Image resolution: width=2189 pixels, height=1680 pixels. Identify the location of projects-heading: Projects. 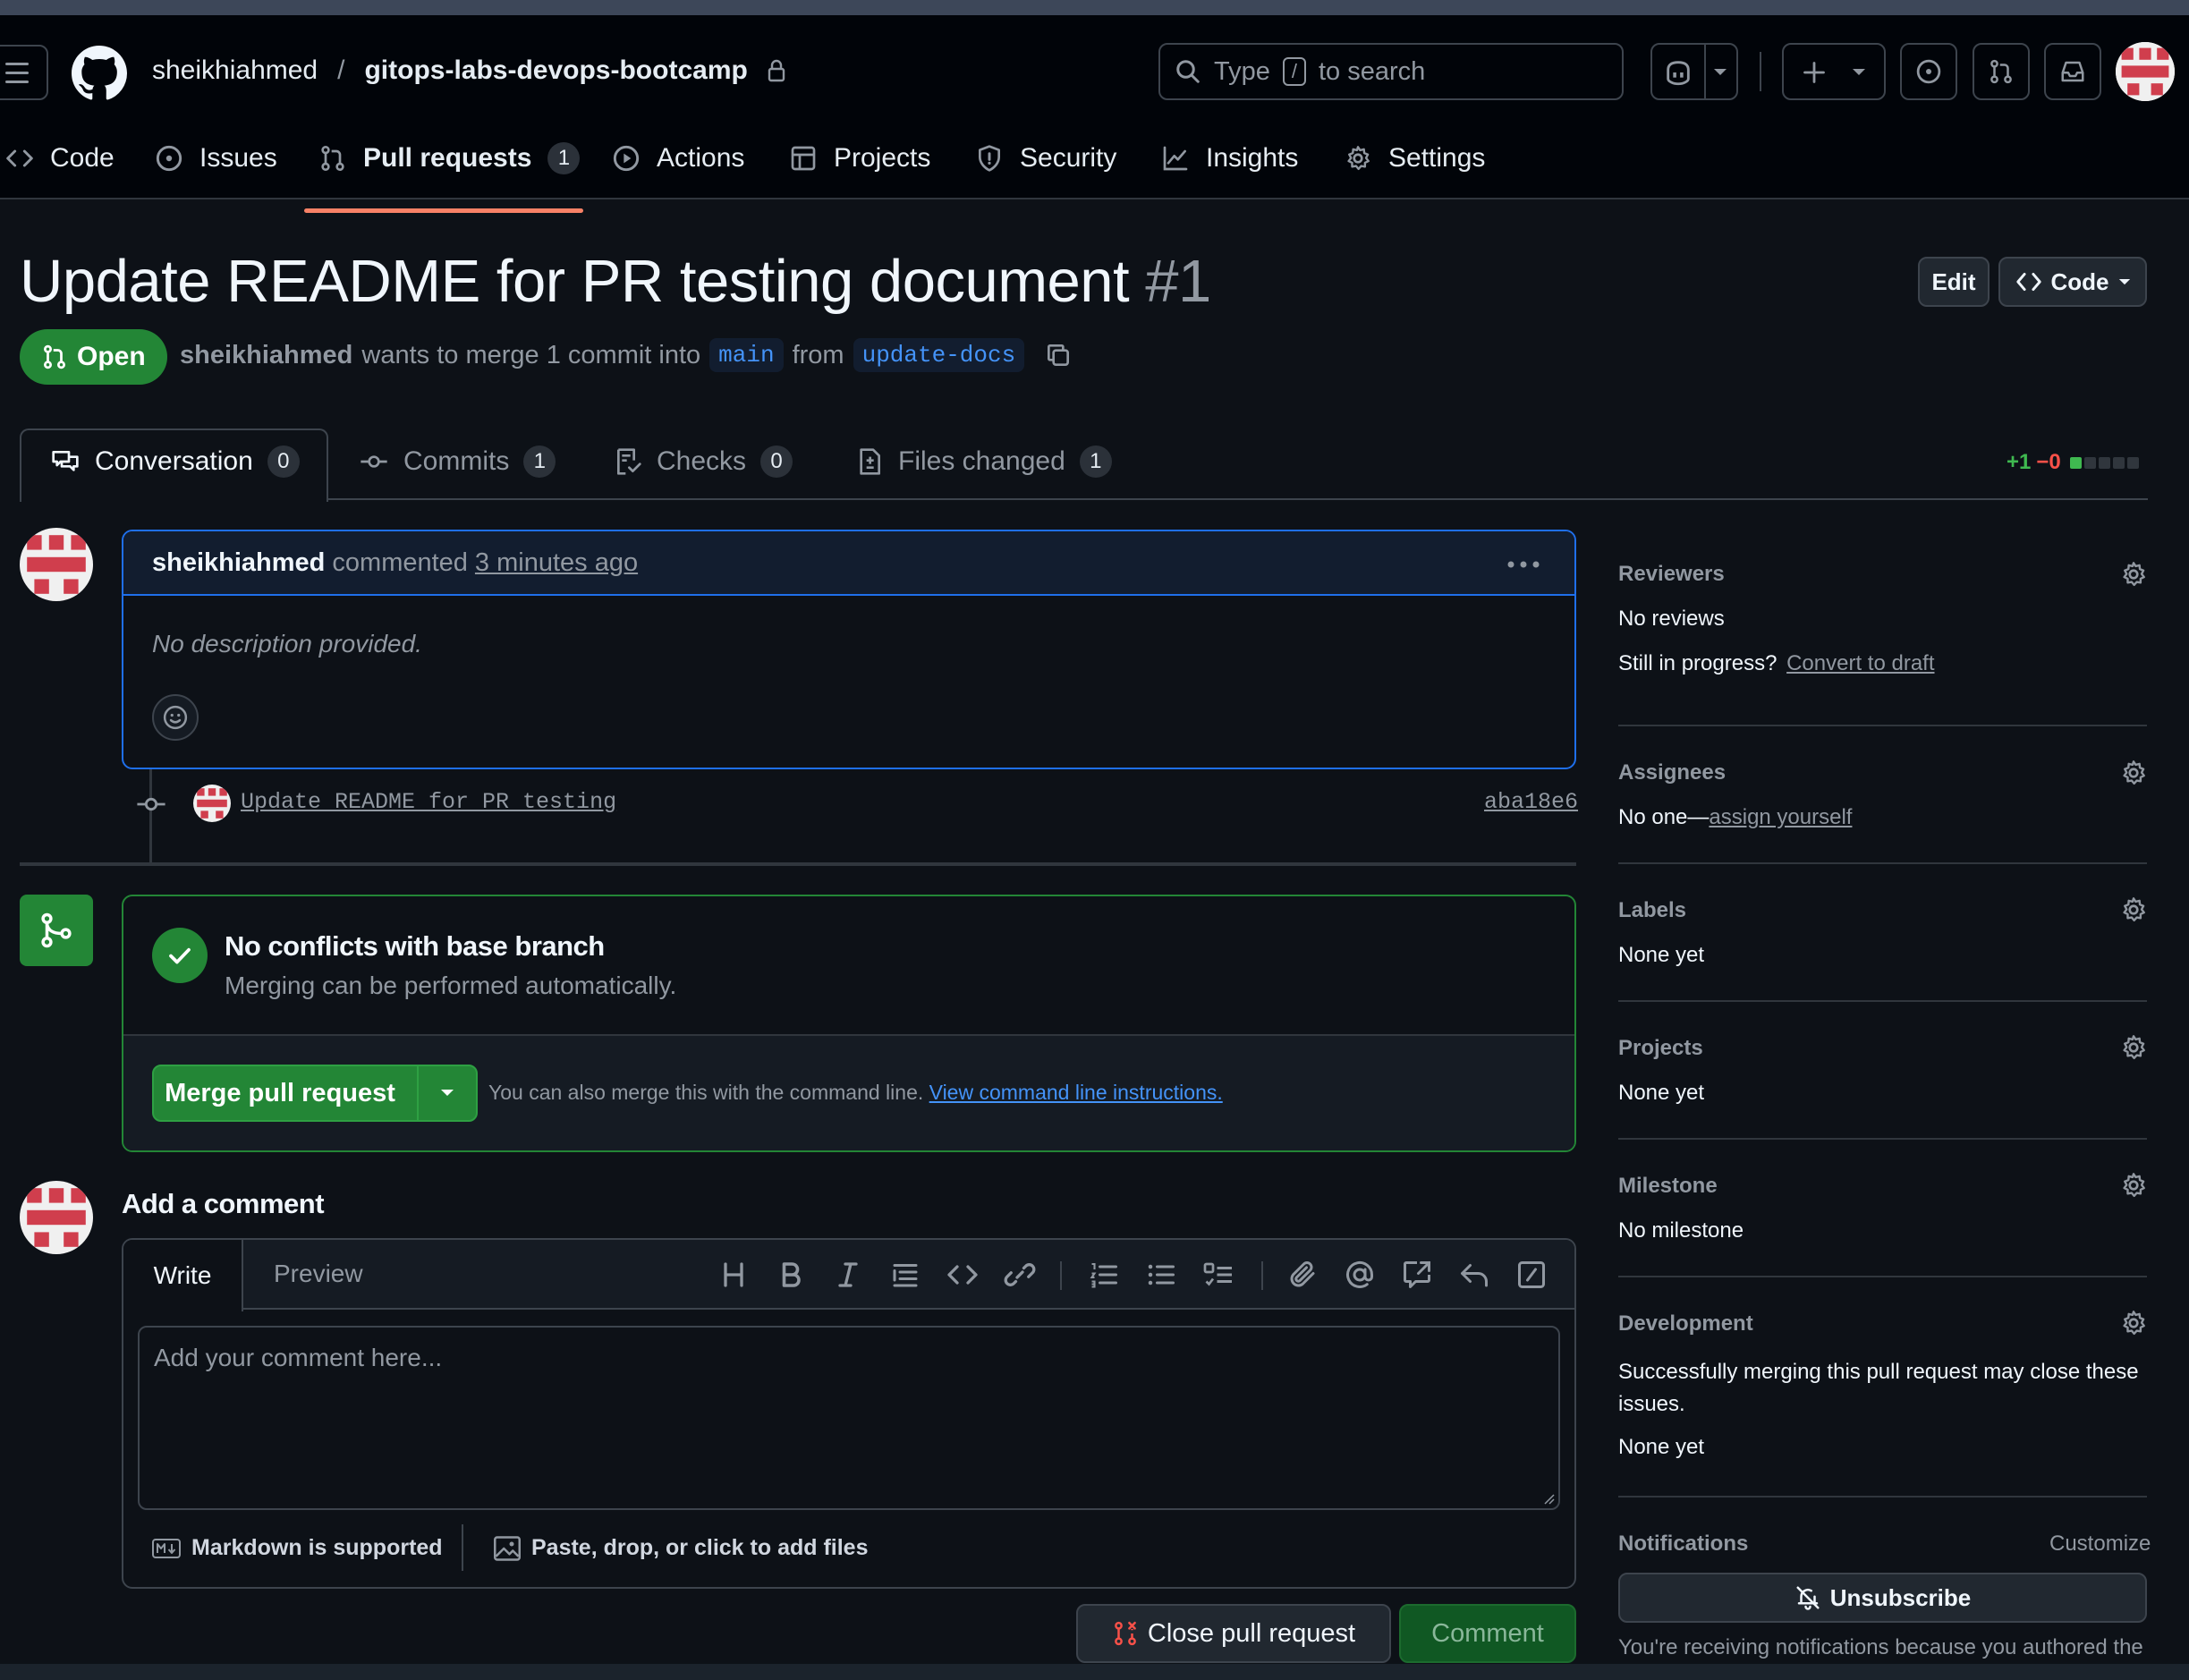
(1882, 1048).